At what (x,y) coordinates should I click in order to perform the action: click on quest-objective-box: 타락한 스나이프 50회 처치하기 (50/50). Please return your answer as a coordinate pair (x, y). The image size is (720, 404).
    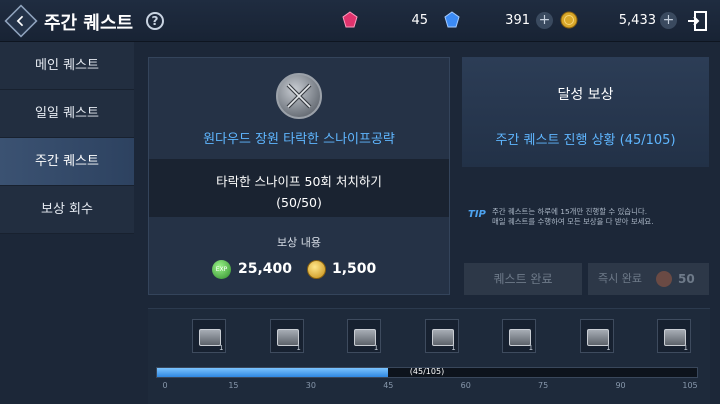
    Looking at the image, I should click on (299, 188).